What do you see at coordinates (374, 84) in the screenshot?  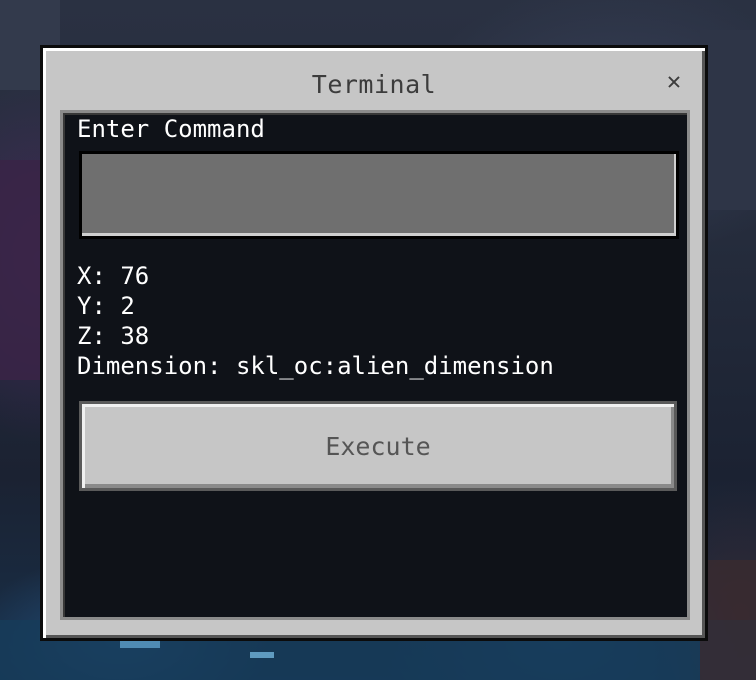 I see `dialog-title: Terminal` at bounding box center [374, 84].